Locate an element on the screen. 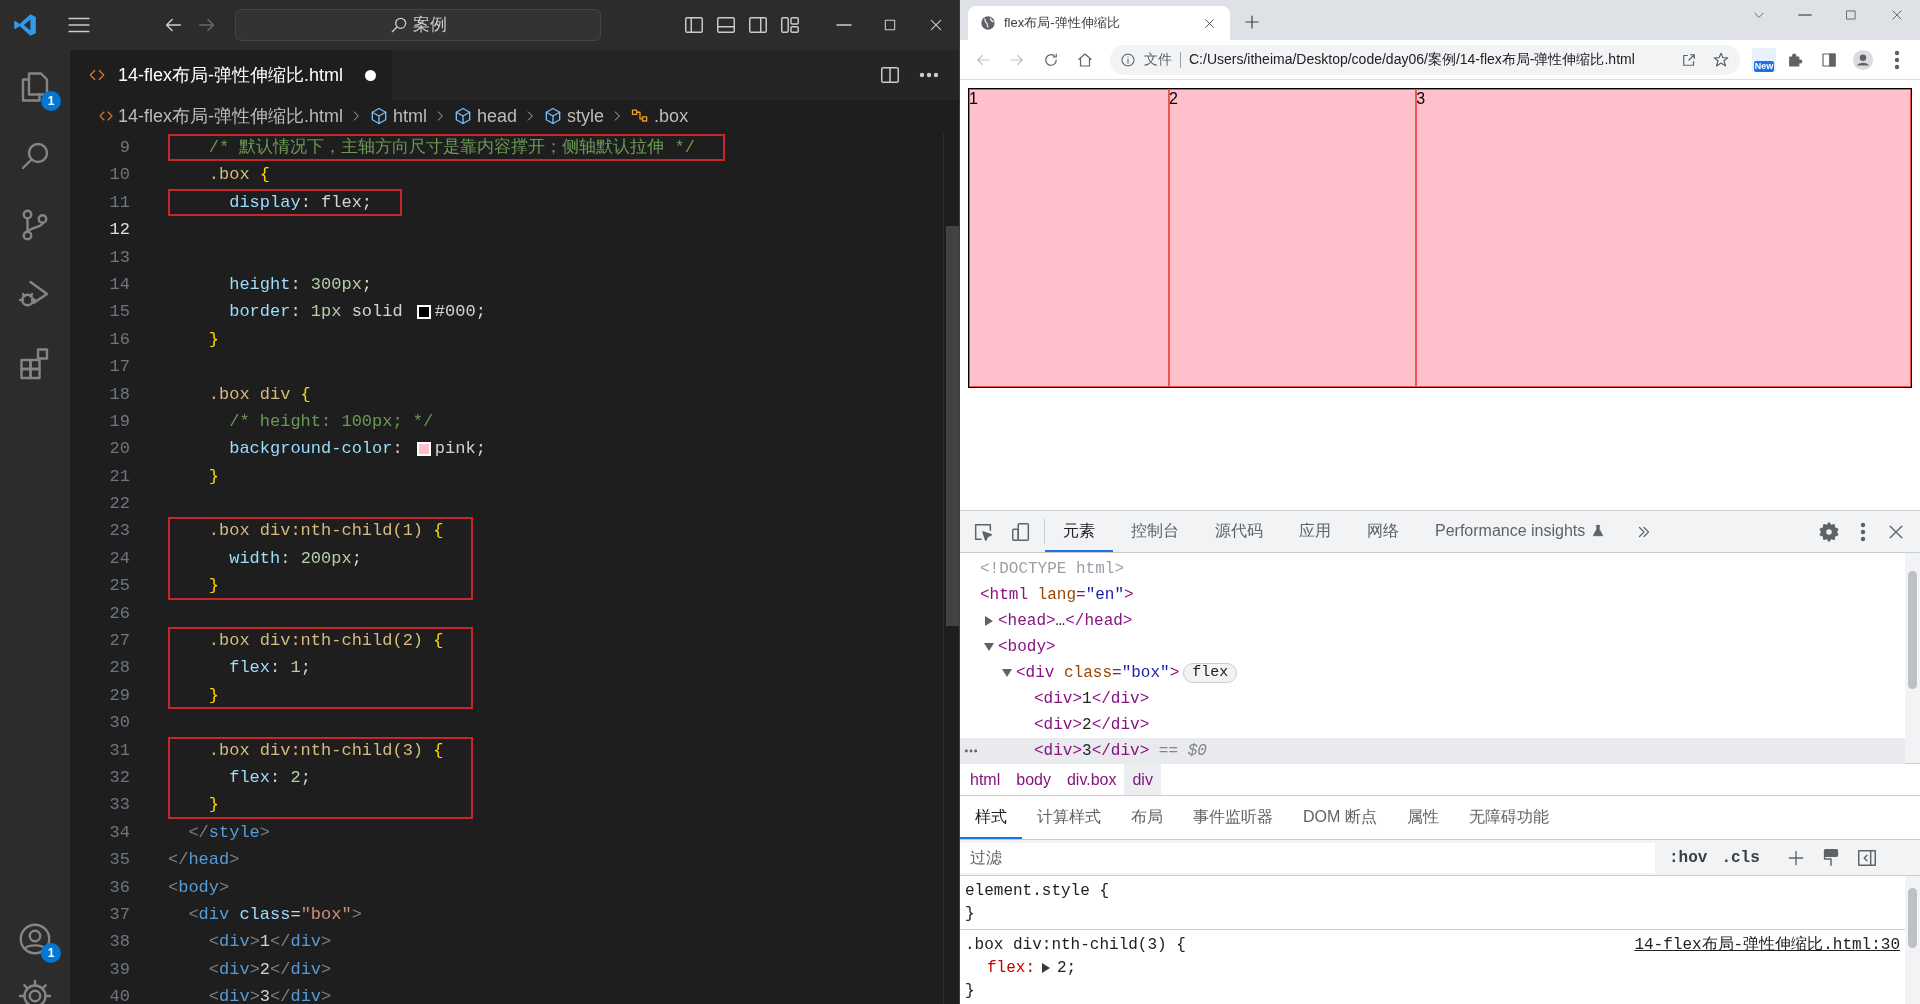 The height and width of the screenshot is (1004, 1920). devtools-tab: 源代码 is located at coordinates (1239, 531).